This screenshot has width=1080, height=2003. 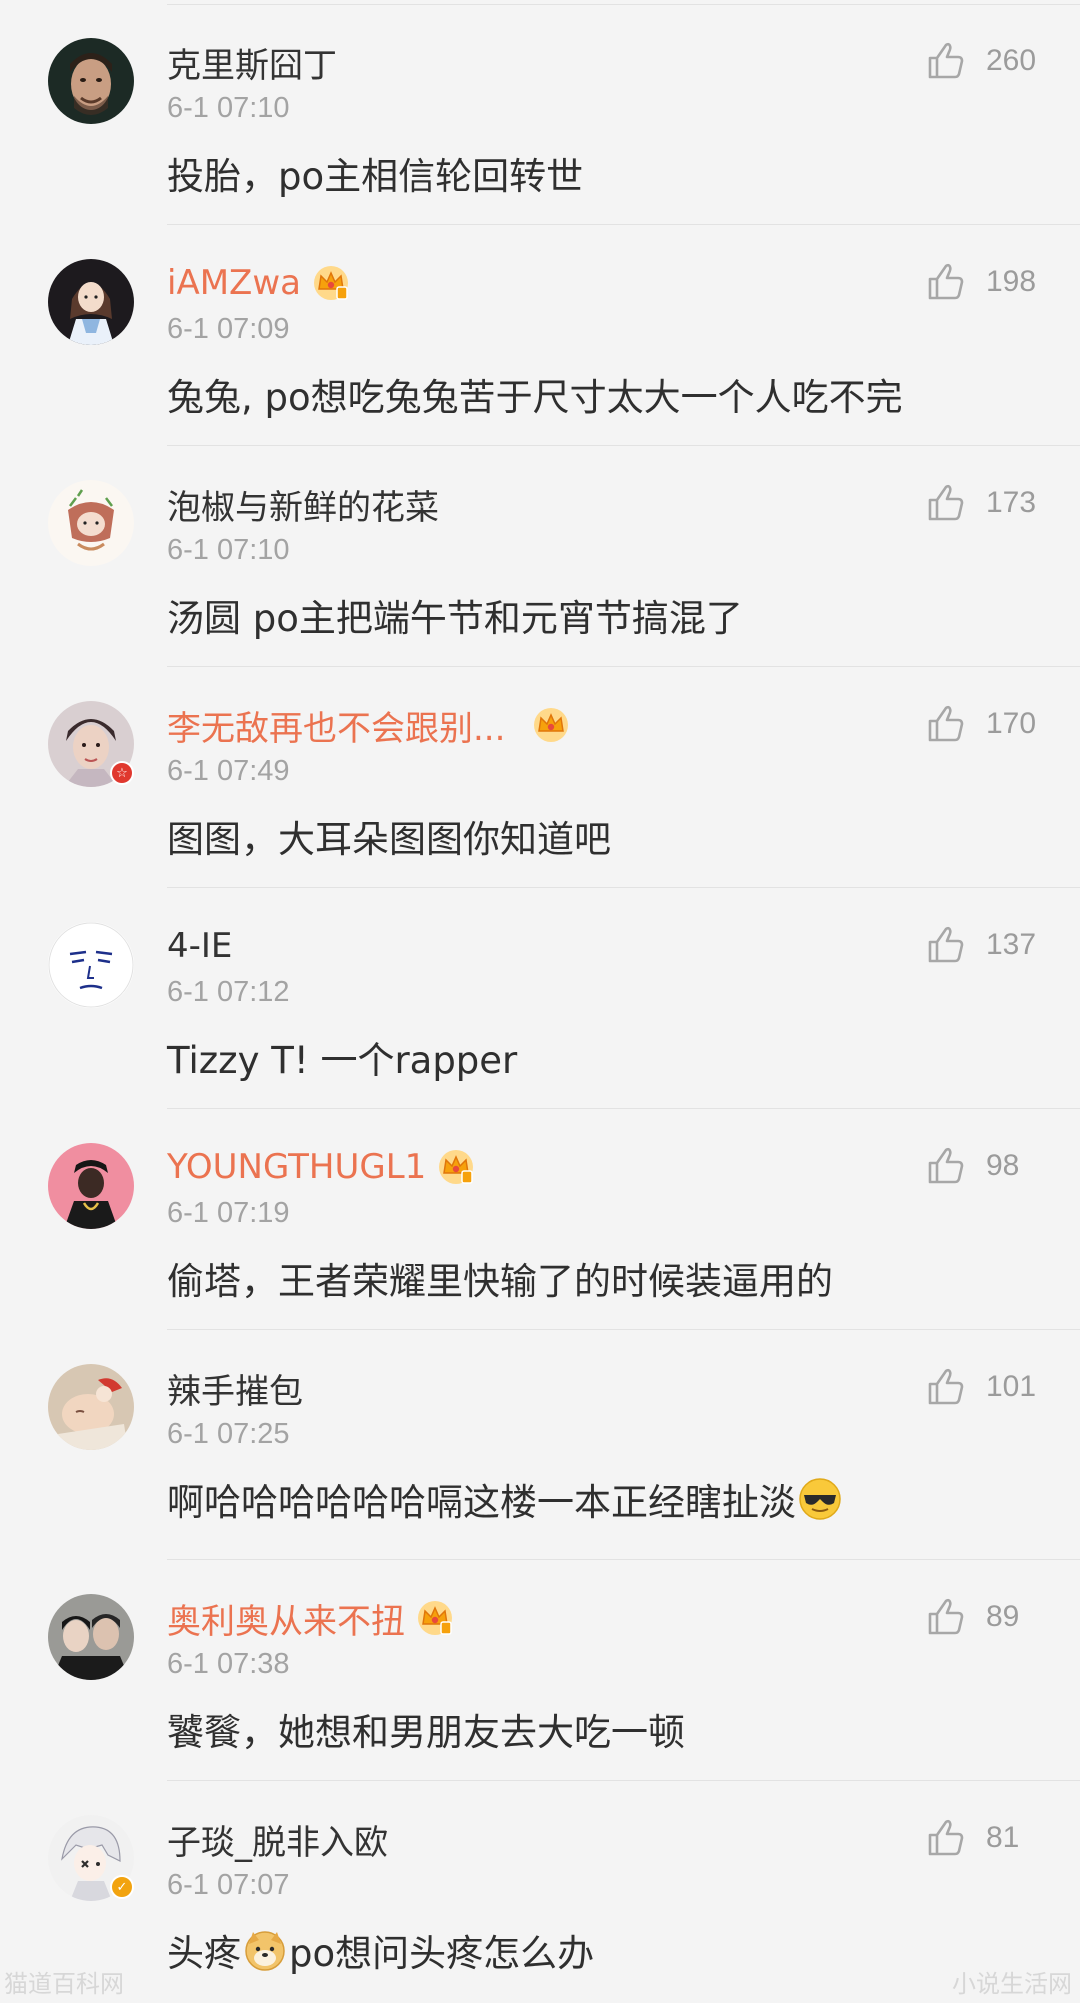 I want to click on sleeping-baby-avatar, so click(x=91, y=1407).